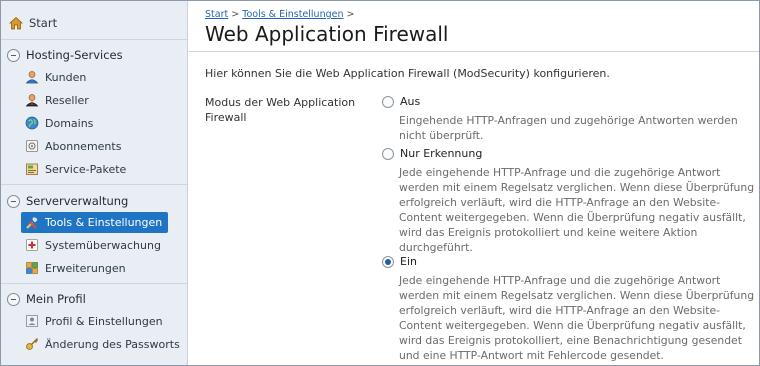 The image size is (760, 366). I want to click on radio-option-aus: Aus, so click(401, 101).